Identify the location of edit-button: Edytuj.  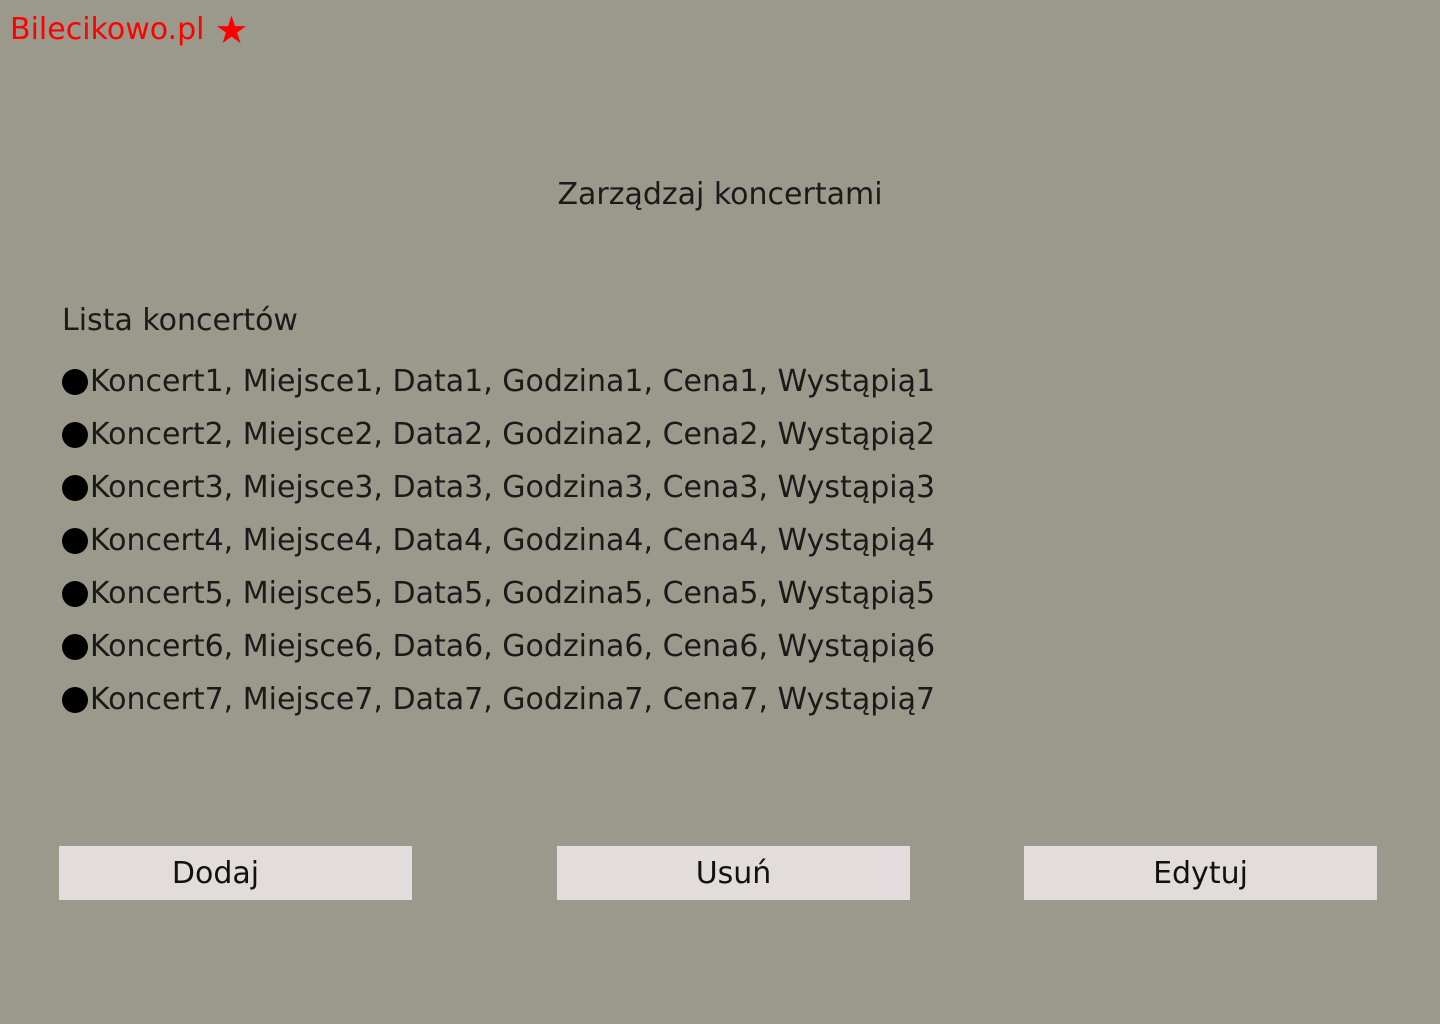
(1200, 873).